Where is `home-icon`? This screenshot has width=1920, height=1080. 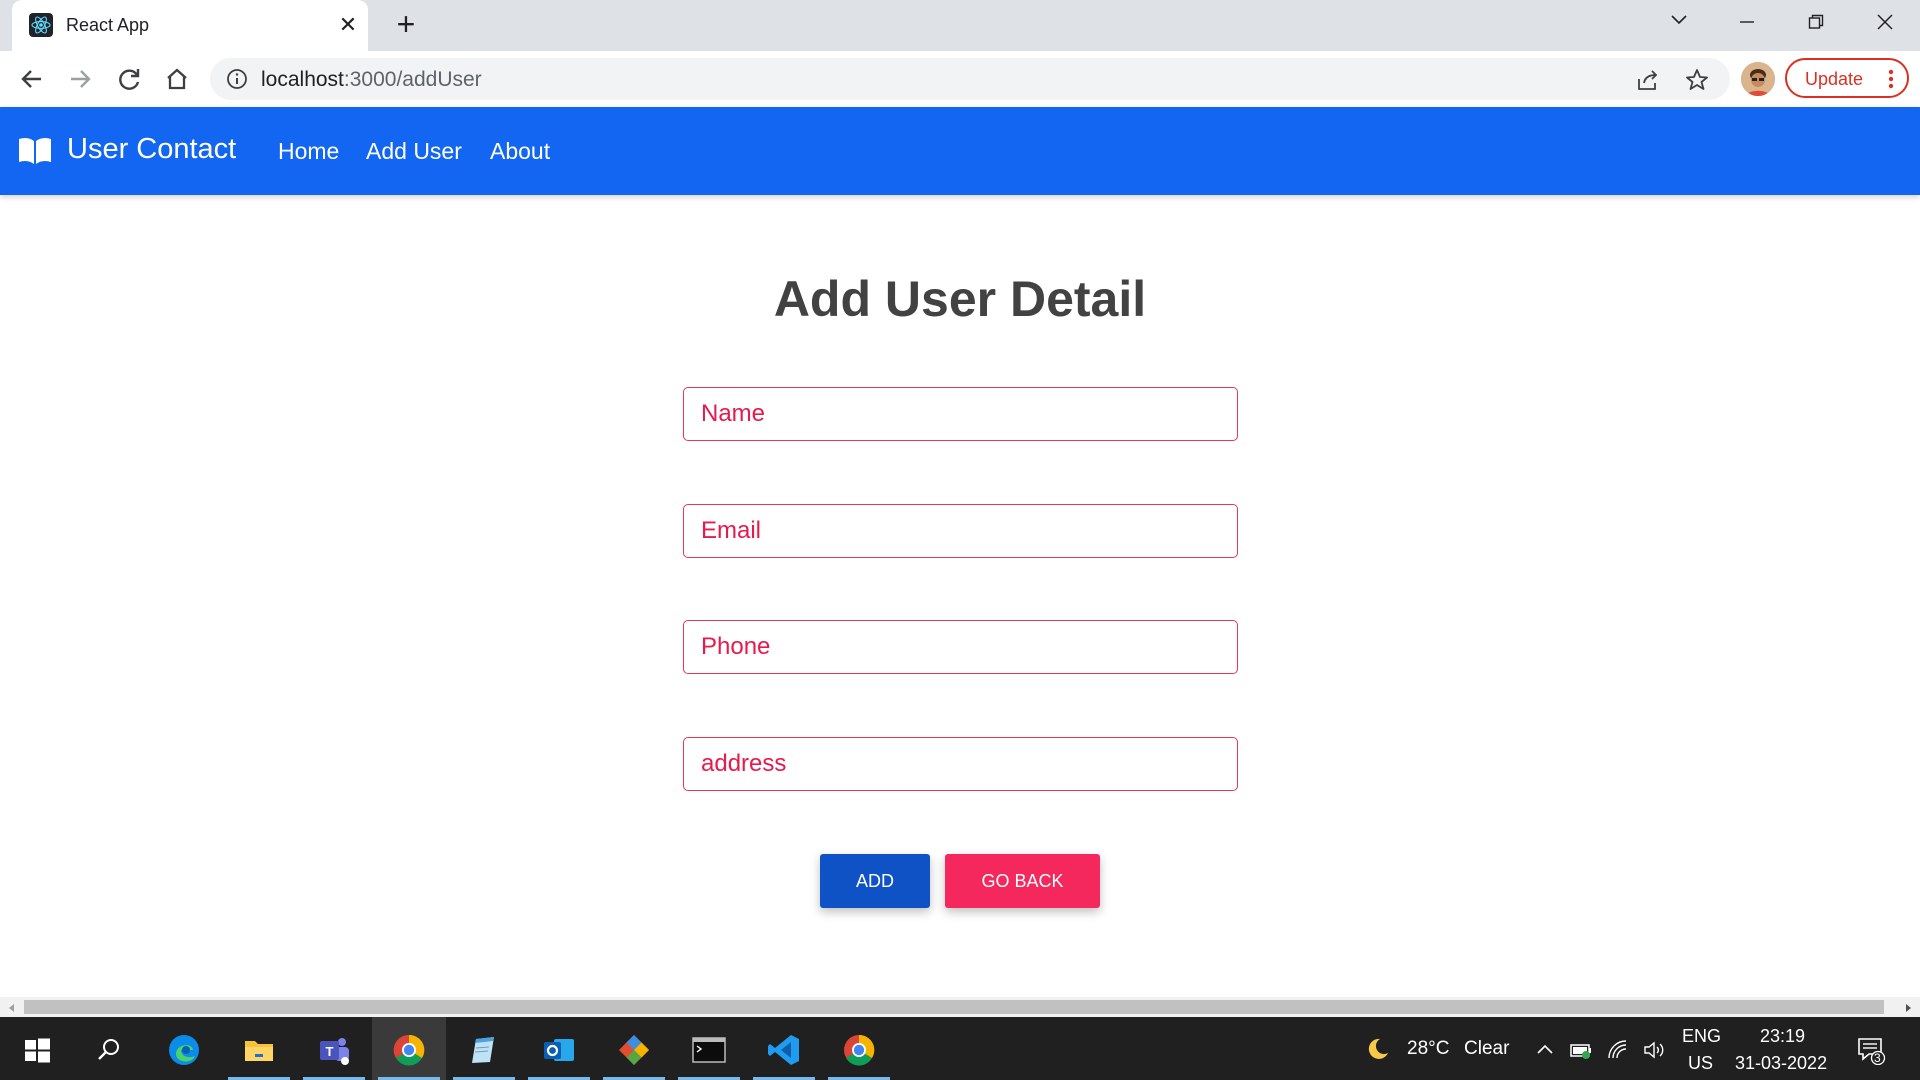
home-icon is located at coordinates (177, 79).